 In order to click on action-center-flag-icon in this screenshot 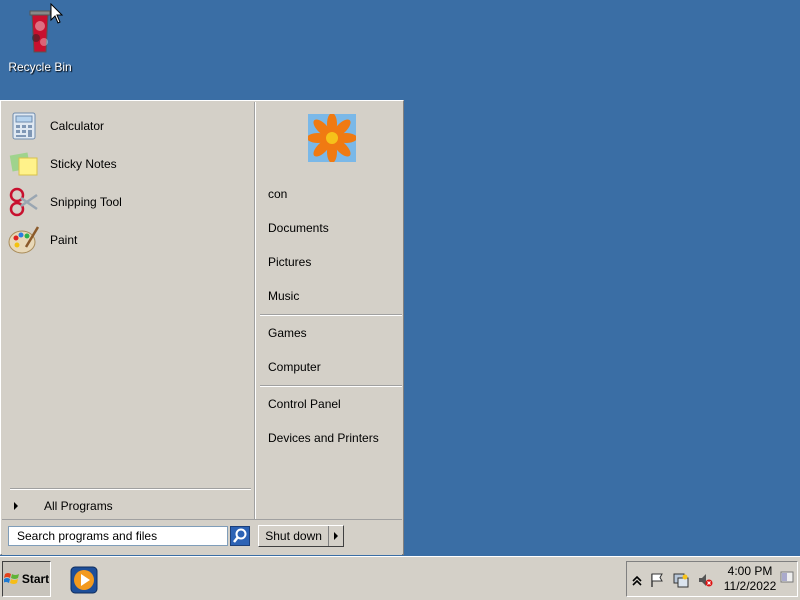, I will do `click(657, 580)`.